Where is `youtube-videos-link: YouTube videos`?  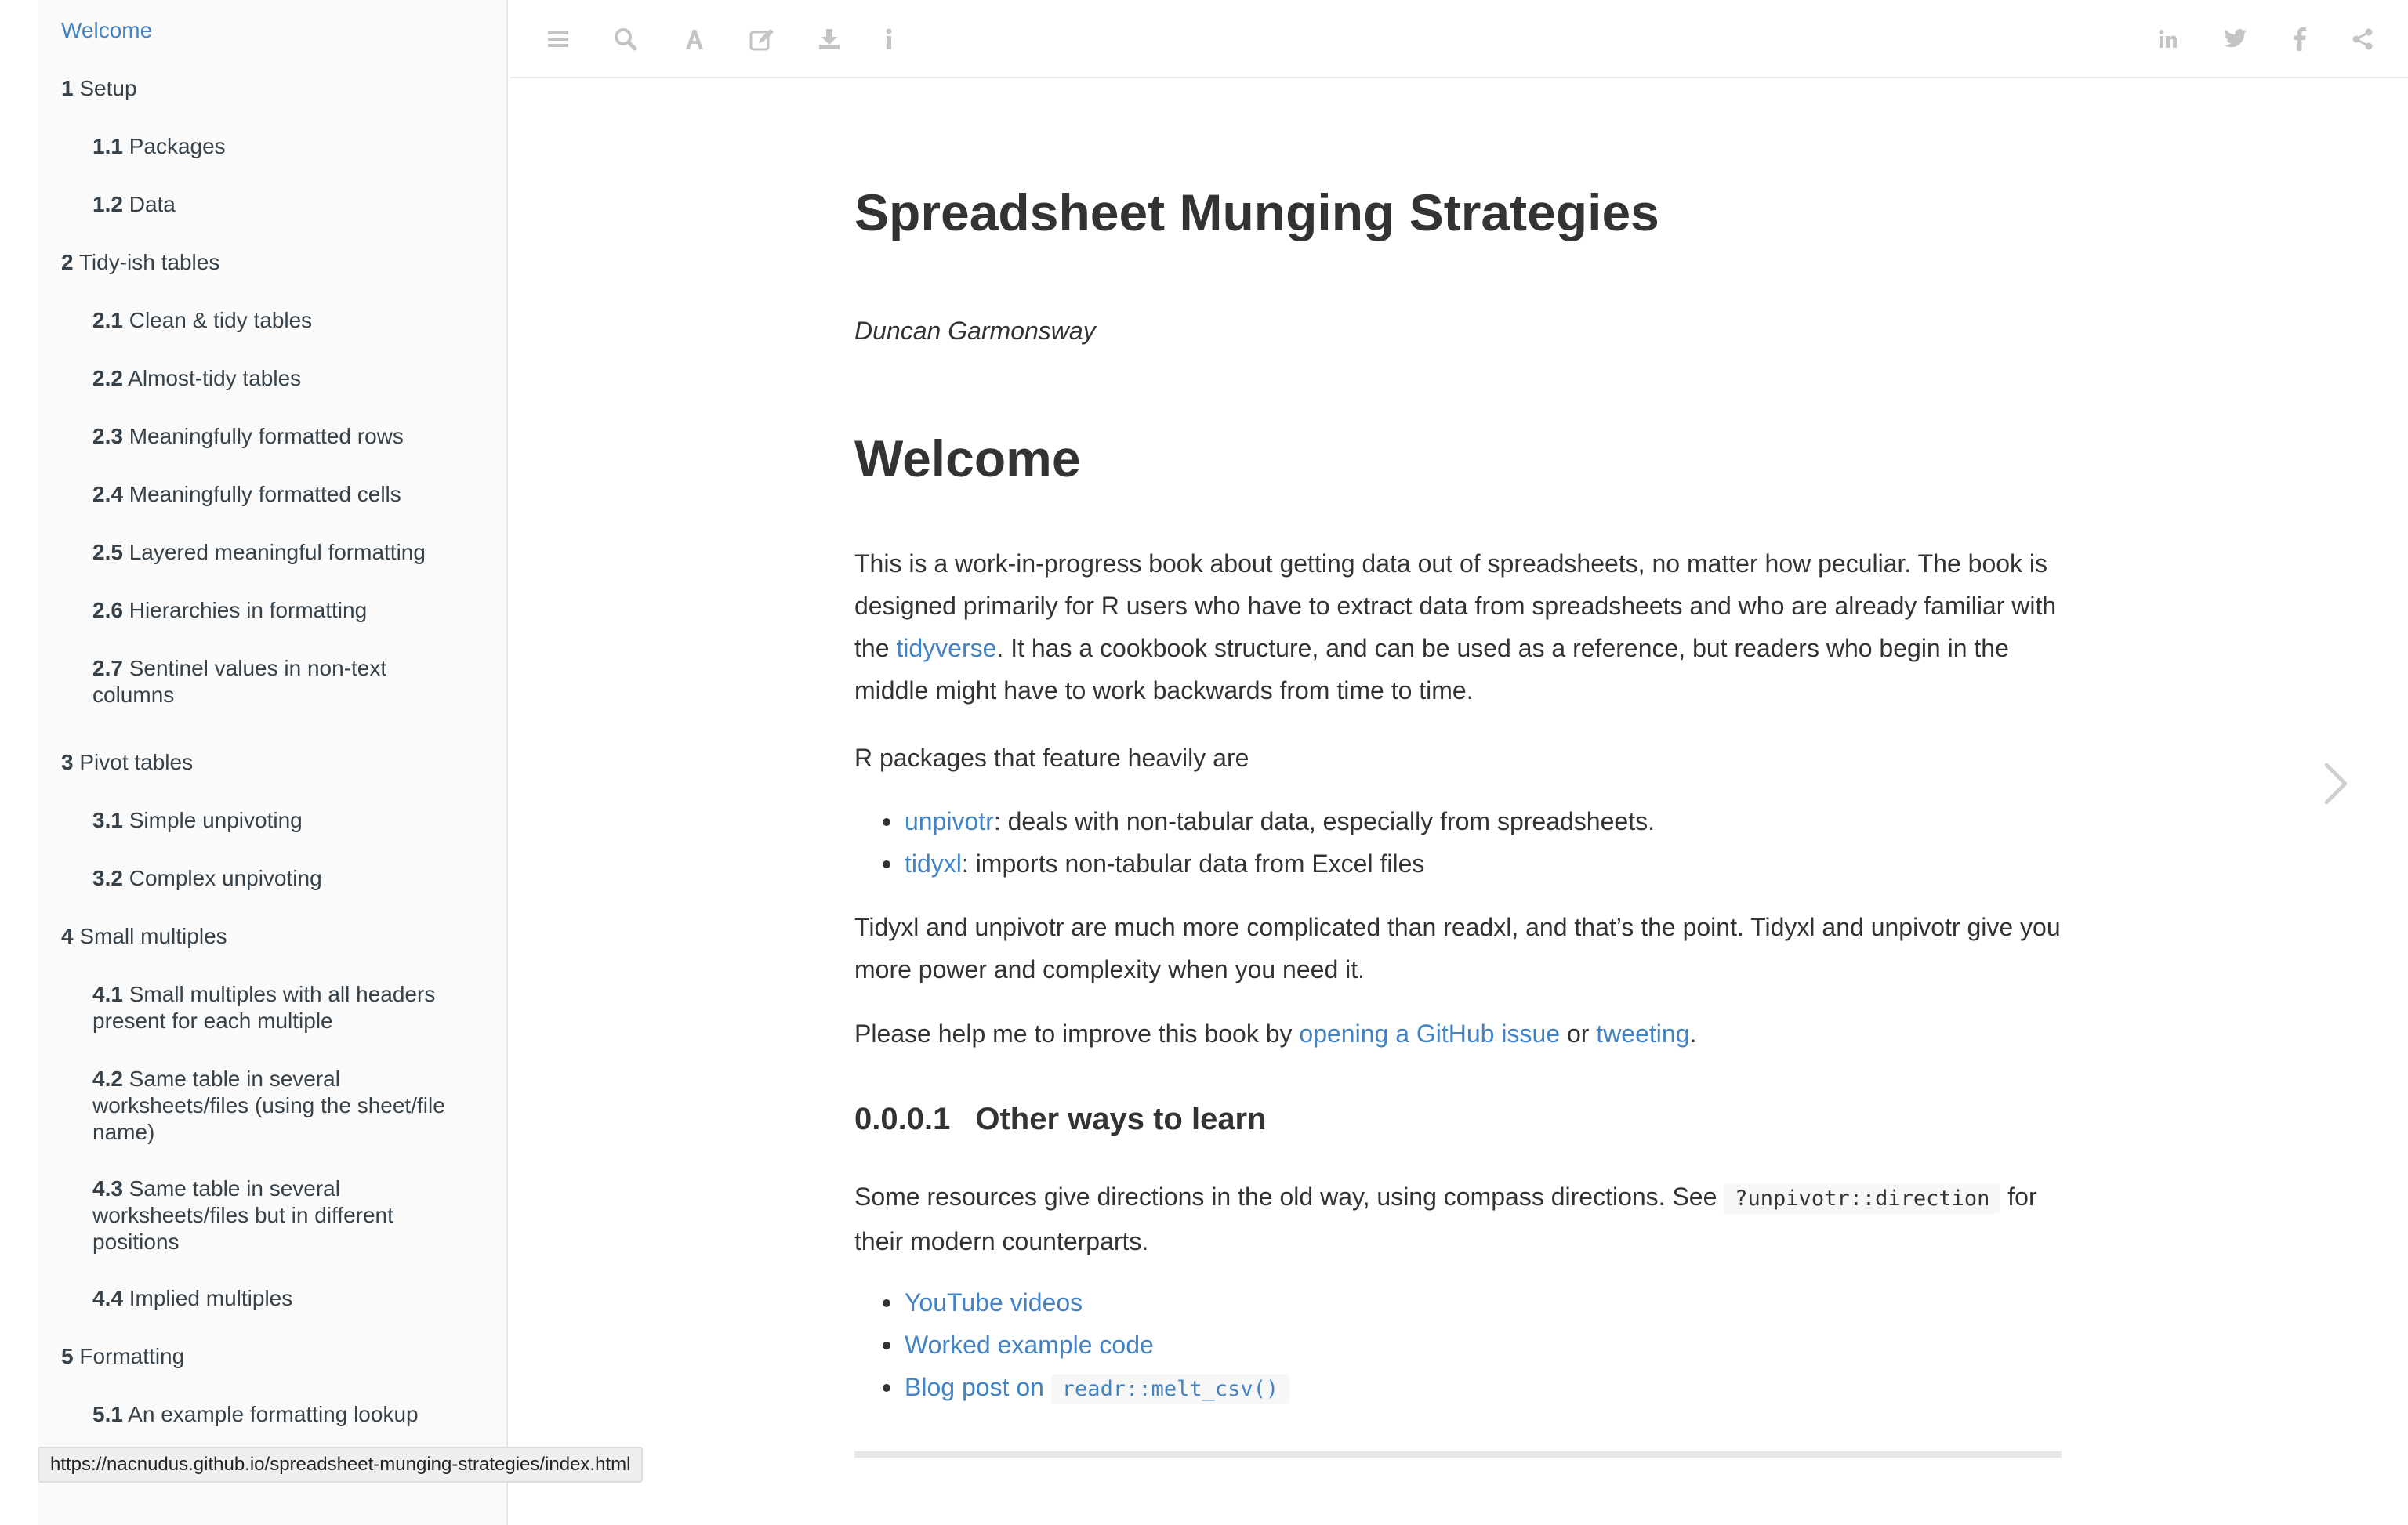
youtube-videos-link: YouTube videos is located at coordinates (994, 1302).